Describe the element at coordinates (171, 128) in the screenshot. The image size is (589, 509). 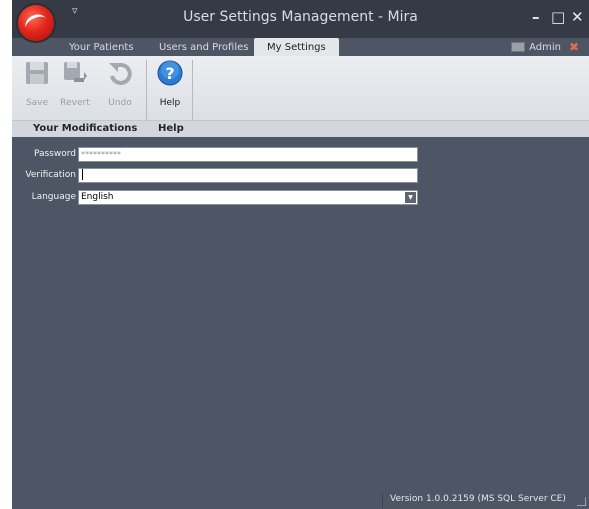
I see `group-help: Help` at that location.